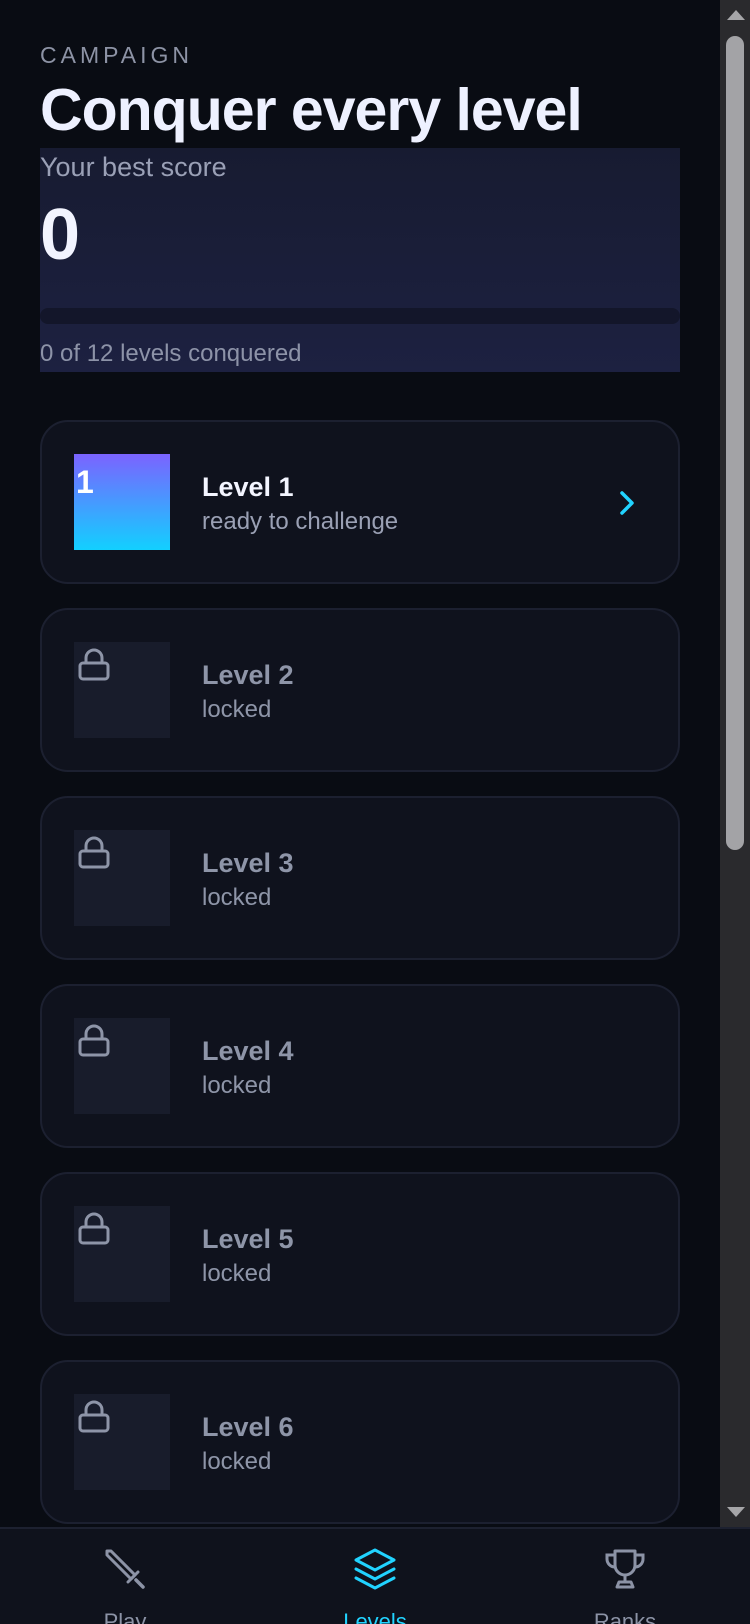 This screenshot has width=750, height=1624. What do you see at coordinates (133, 167) in the screenshot?
I see `score-label: Your best score` at bounding box center [133, 167].